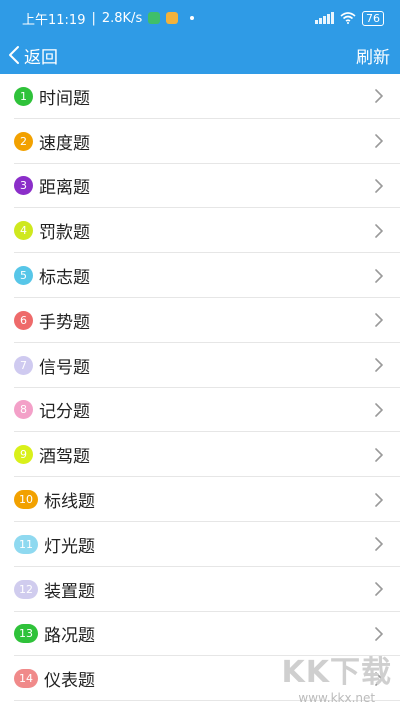 This screenshot has height=711, width=400. I want to click on list-item: 6 手势题, so click(200, 320).